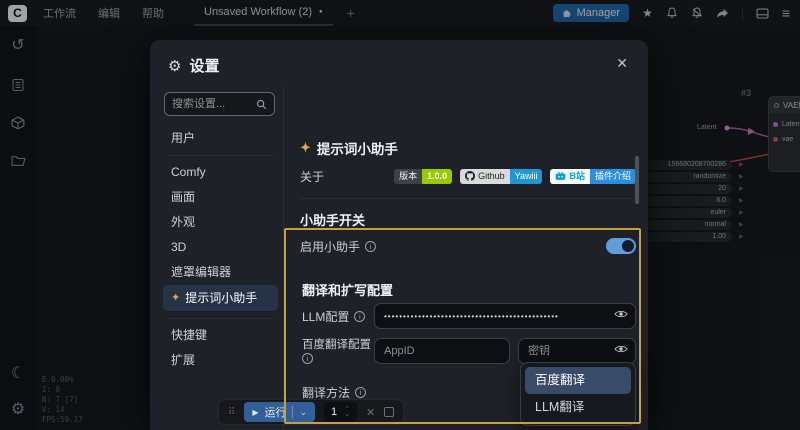  I want to click on settings-search, so click(219, 104).